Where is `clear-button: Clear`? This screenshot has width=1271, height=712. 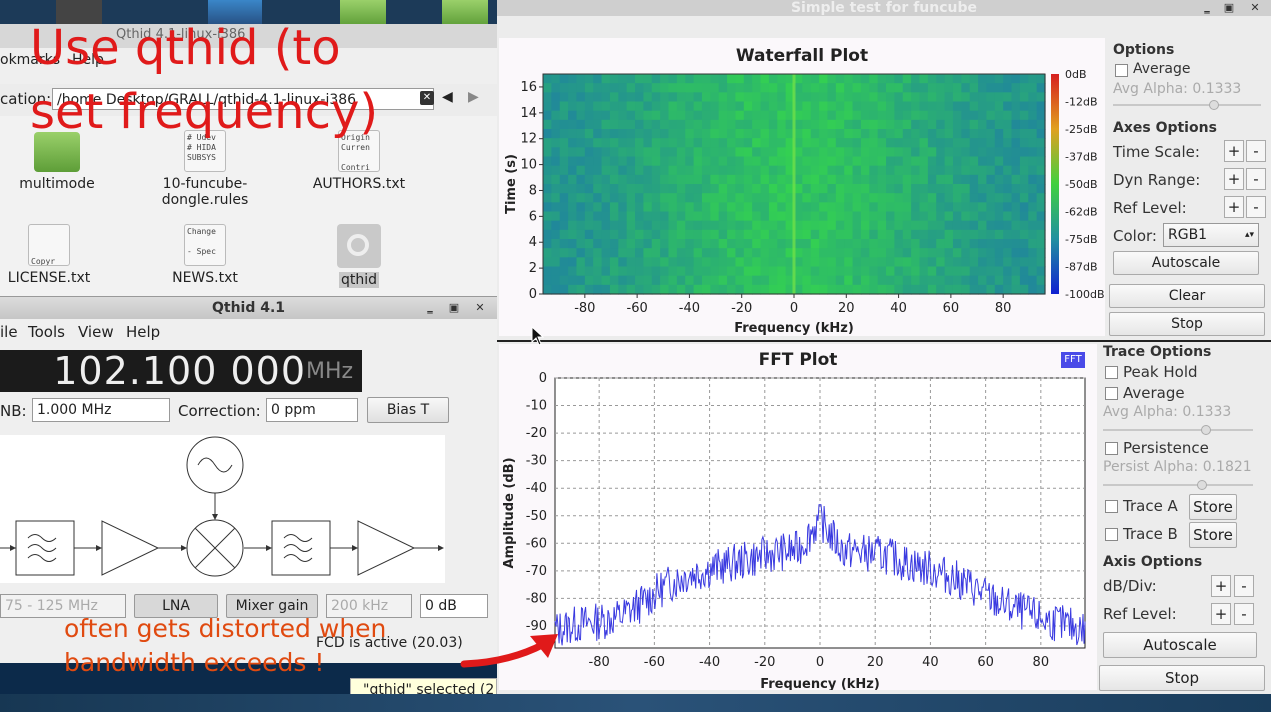
clear-button: Clear is located at coordinates (1187, 296).